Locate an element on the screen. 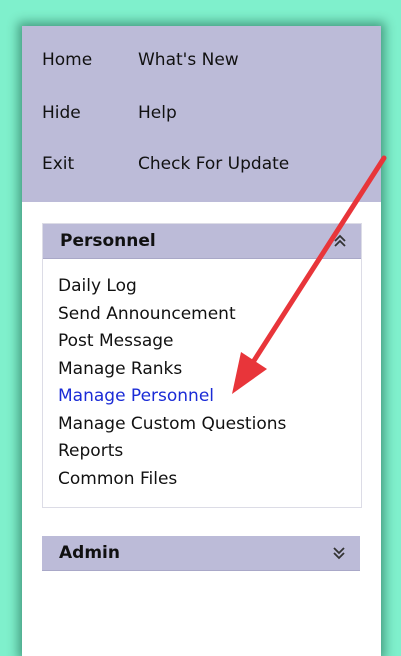 The width and height of the screenshot is (401, 656). admin-section: Admin is located at coordinates (201, 553).